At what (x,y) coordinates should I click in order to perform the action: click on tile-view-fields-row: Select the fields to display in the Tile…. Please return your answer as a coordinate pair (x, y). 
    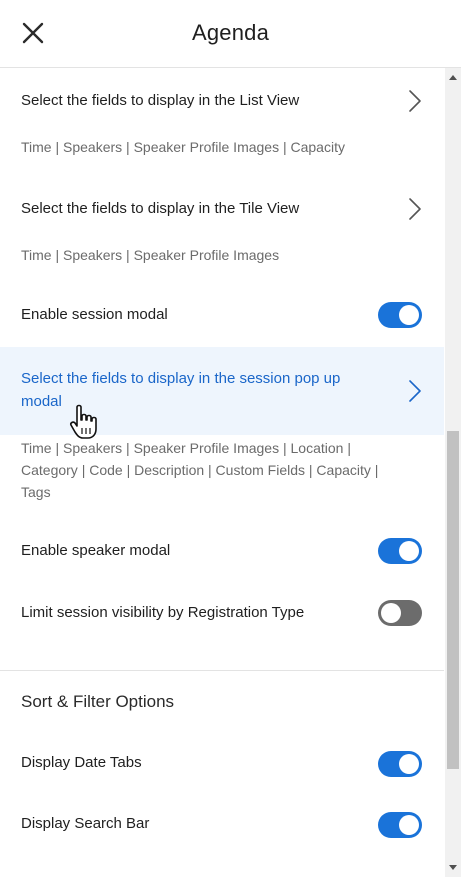
    Looking at the image, I should click on (222, 226).